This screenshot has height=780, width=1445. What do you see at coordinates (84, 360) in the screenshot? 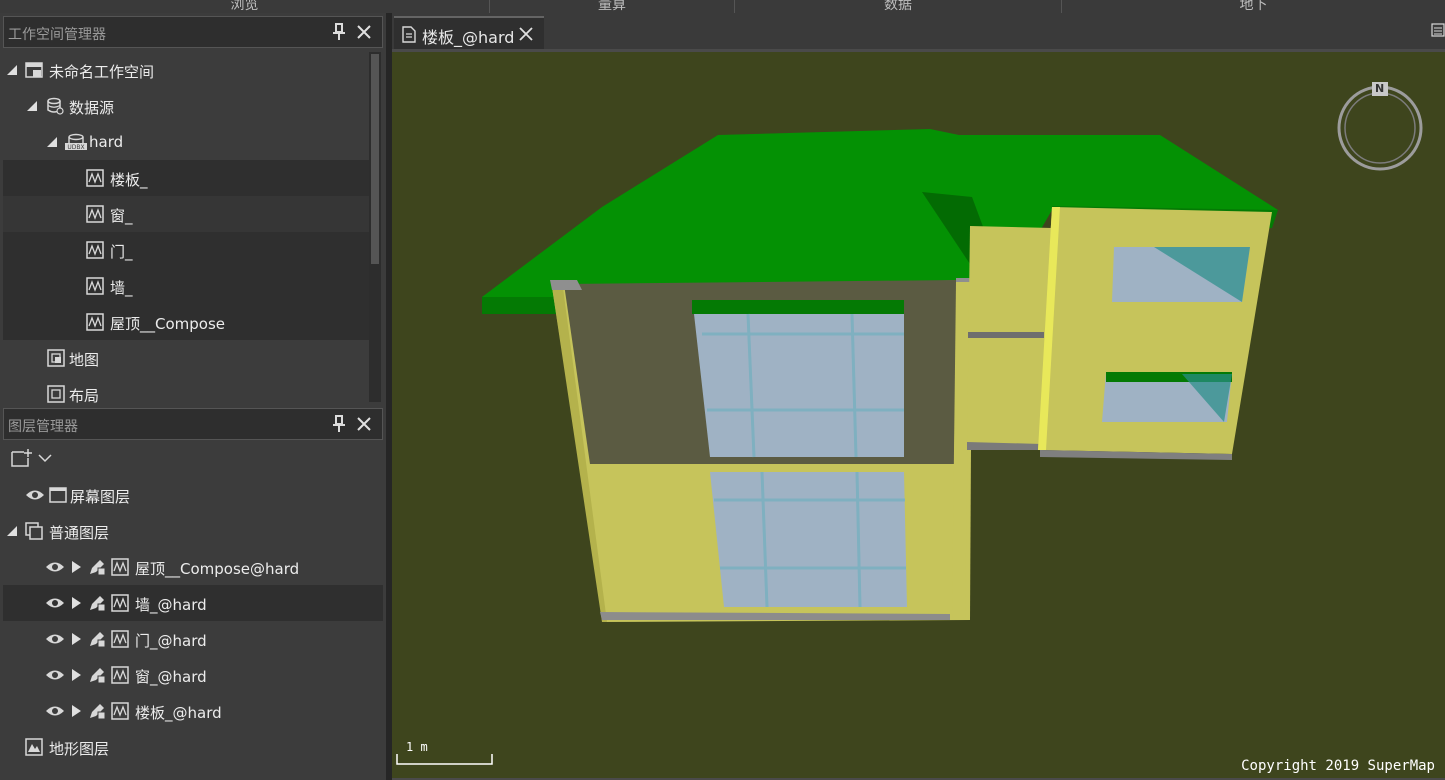
I see `tree-item-label: 地图` at bounding box center [84, 360].